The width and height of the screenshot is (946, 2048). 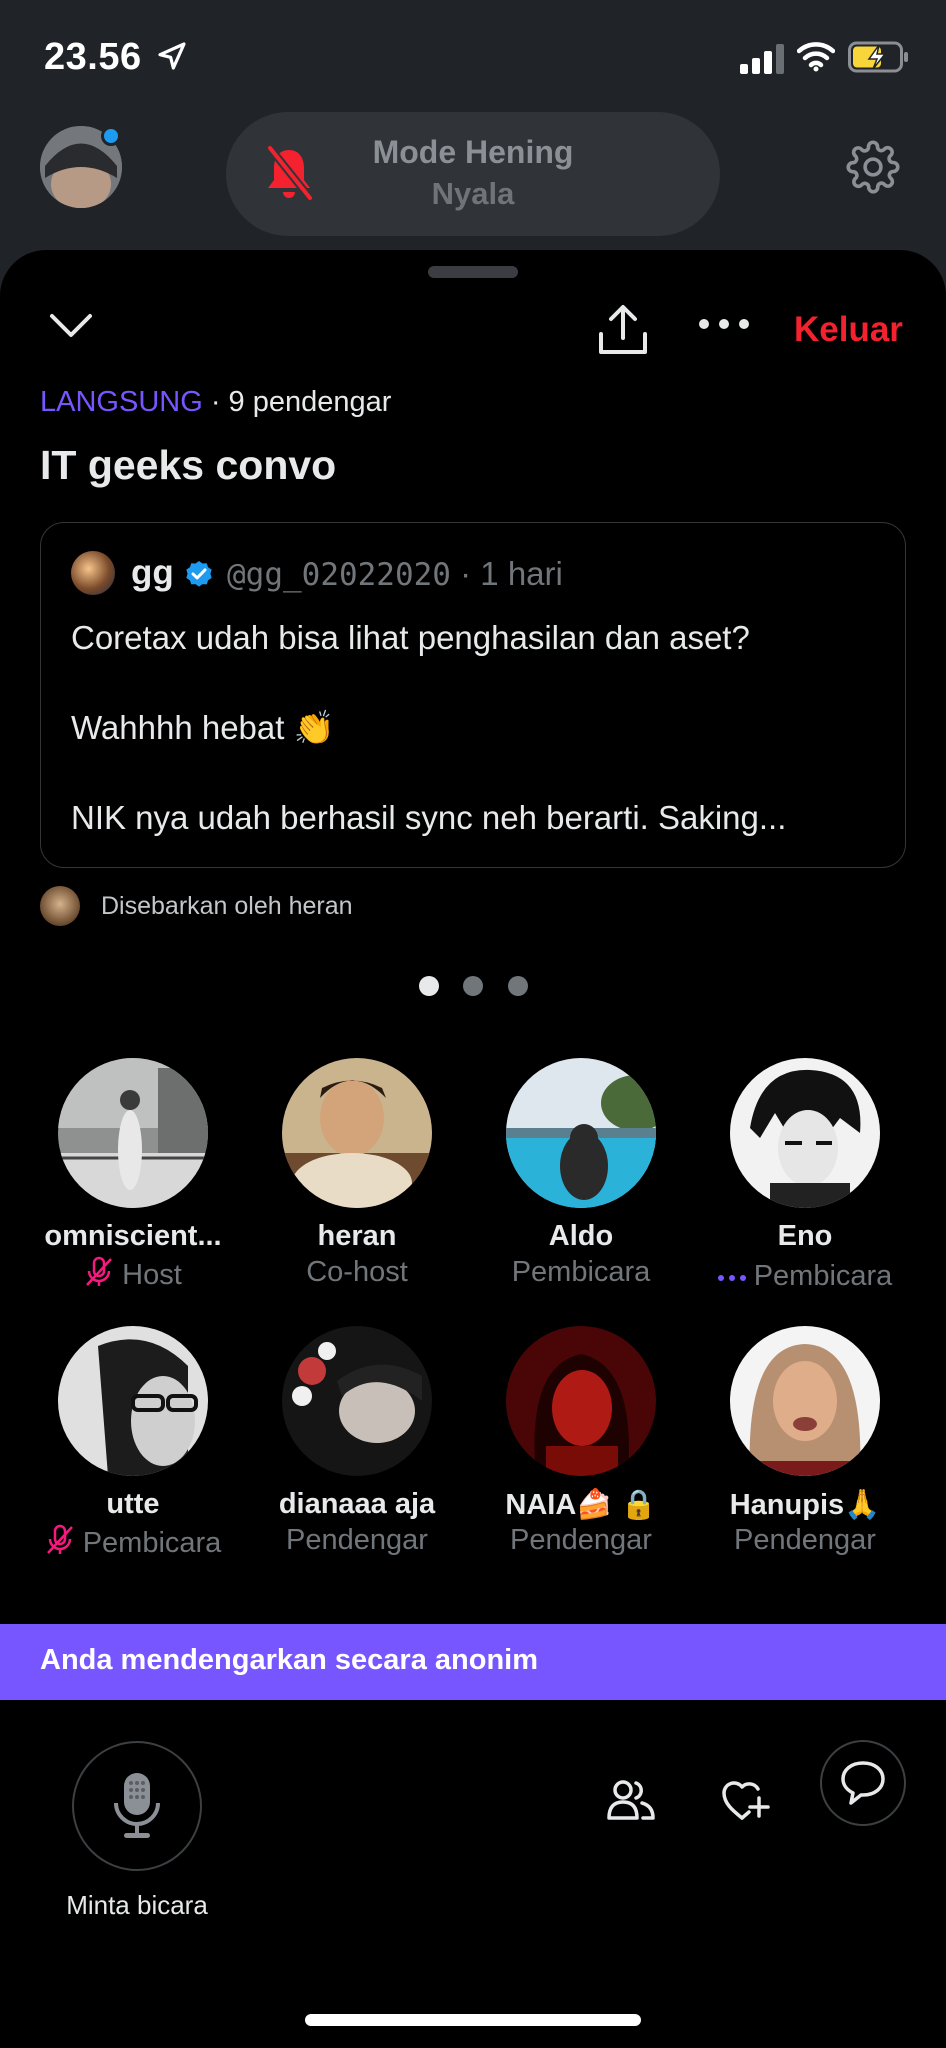 What do you see at coordinates (581, 1505) in the screenshot?
I see `participant-name: NAIA🍰 🔒` at bounding box center [581, 1505].